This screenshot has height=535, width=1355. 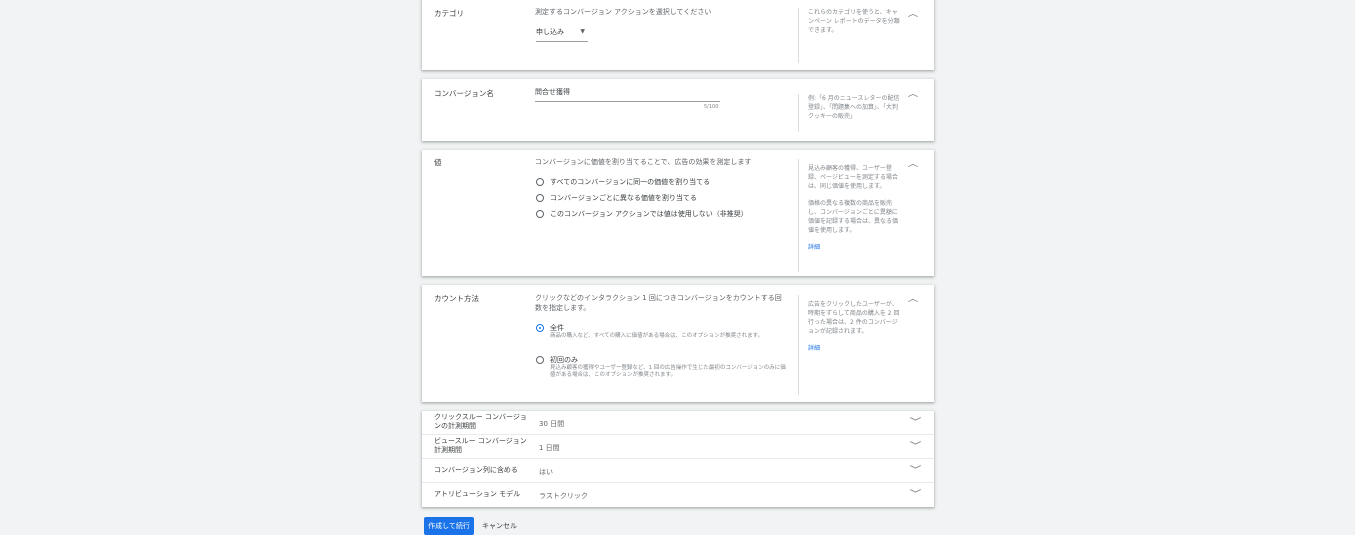 What do you see at coordinates (643, 162) in the screenshot?
I see `value-description: コンバージョンに価値を割り当てることで、広告の効果を測定します` at bounding box center [643, 162].